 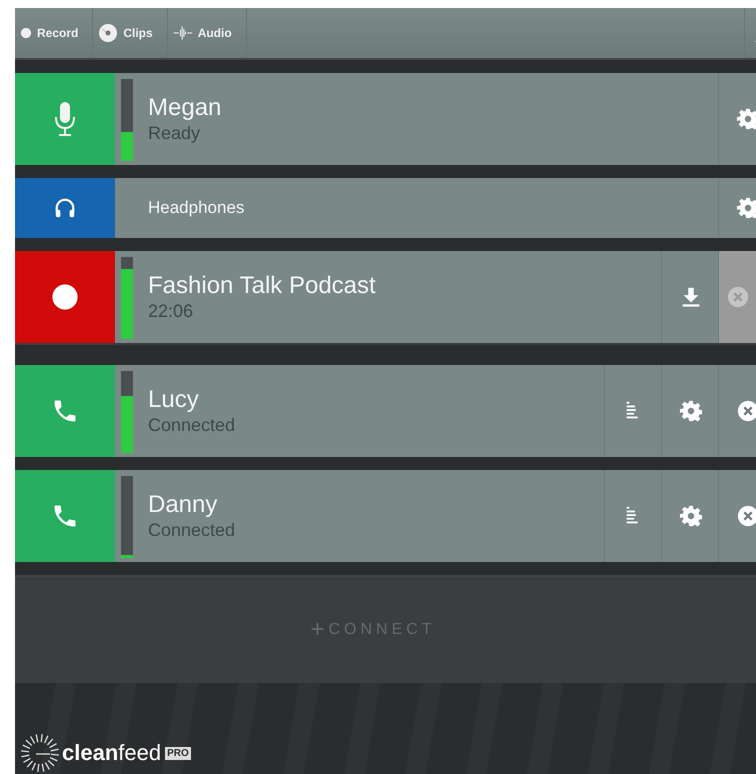 I want to click on channel-name: Fashion Talk Podcast, so click(x=262, y=286).